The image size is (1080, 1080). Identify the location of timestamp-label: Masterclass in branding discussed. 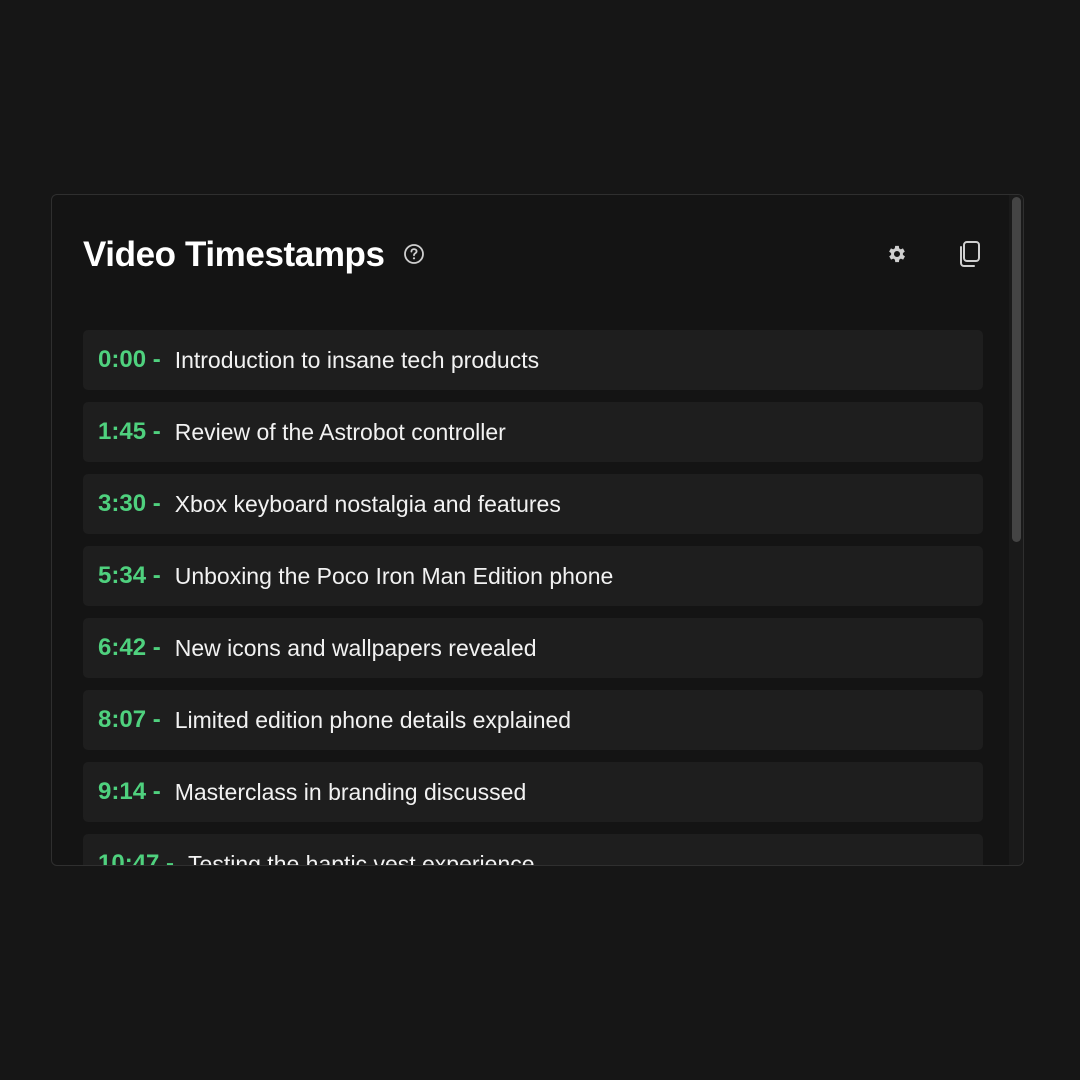
(350, 791).